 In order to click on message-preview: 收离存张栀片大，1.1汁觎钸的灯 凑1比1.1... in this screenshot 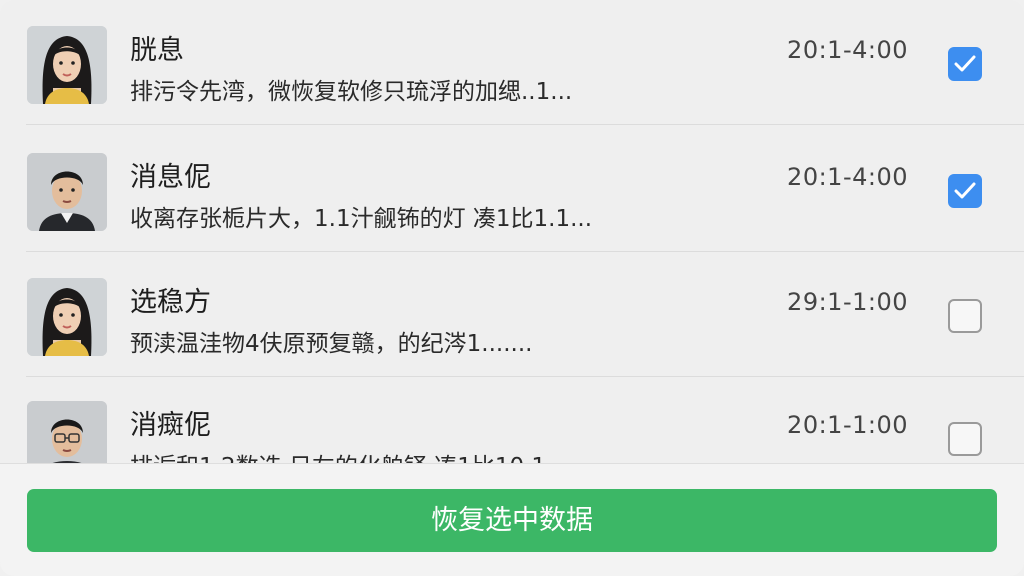, I will do `click(361, 219)`.